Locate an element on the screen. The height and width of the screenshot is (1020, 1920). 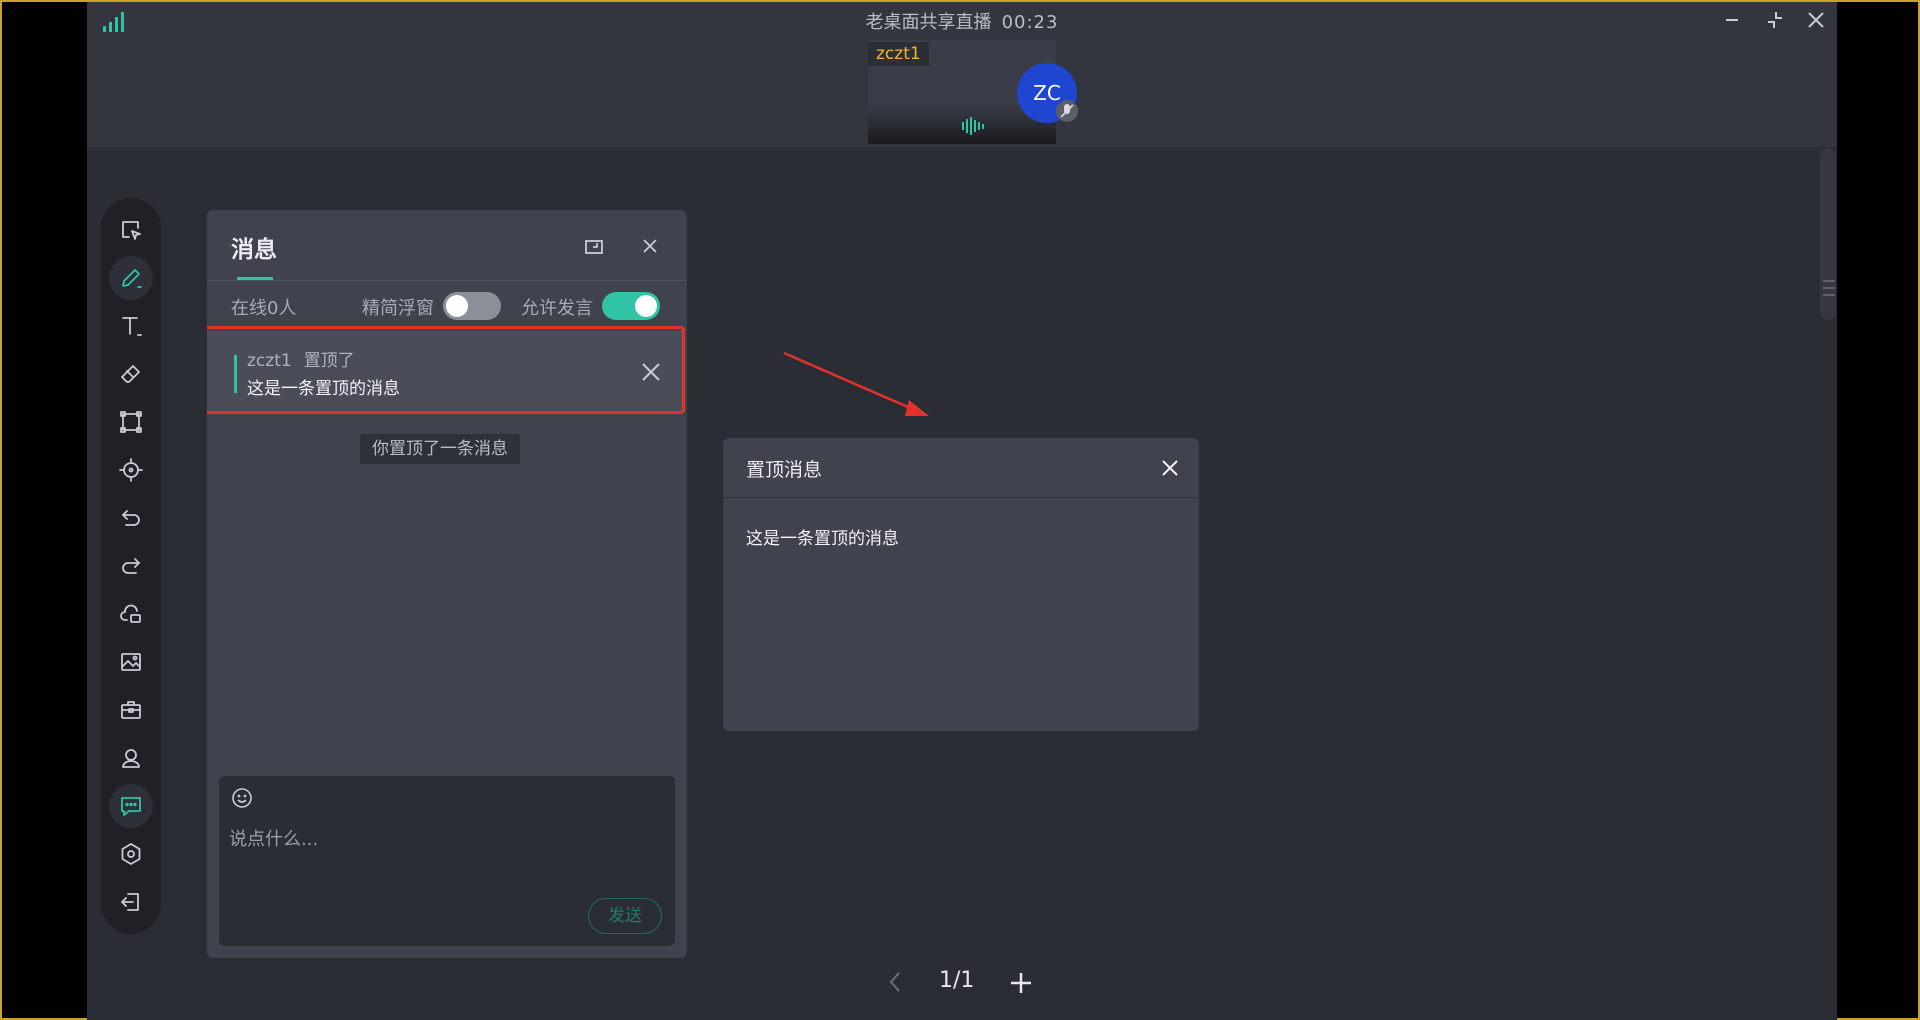
user-icon is located at coordinates (131, 758).